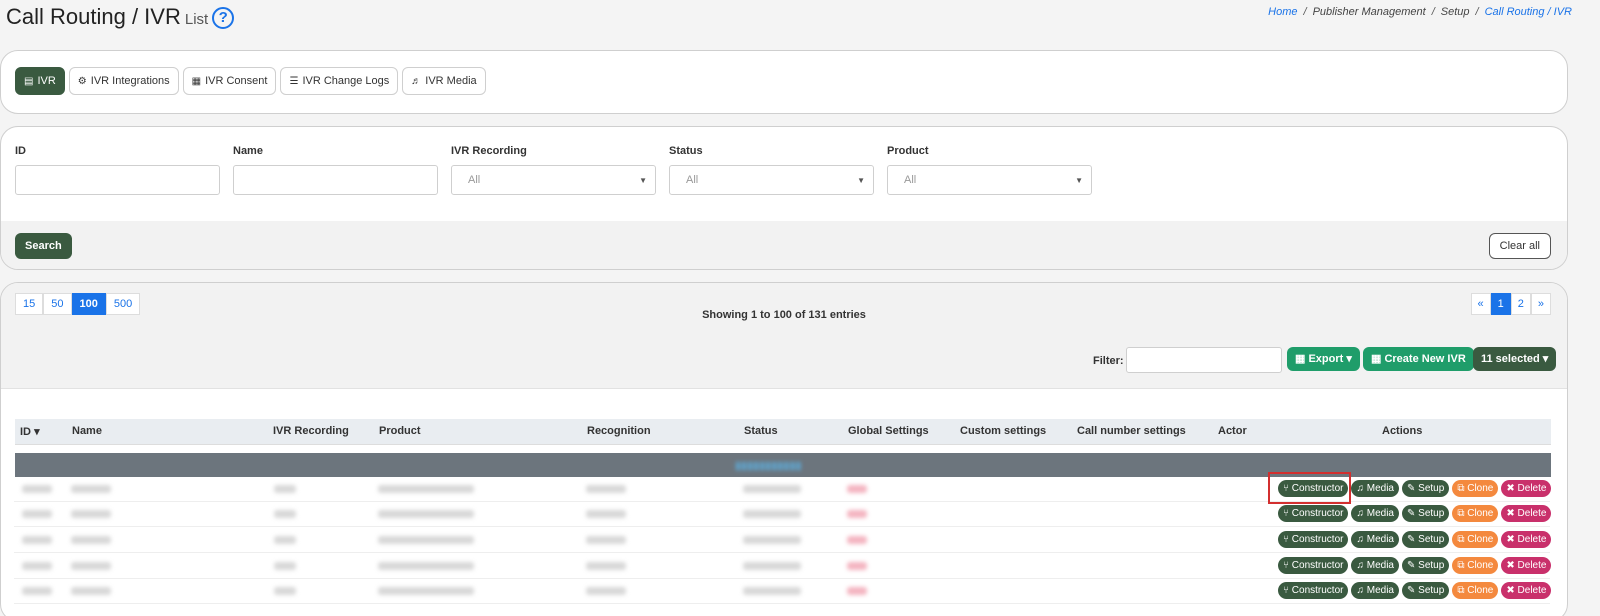  What do you see at coordinates (1232, 431) in the screenshot?
I see `column-header-actor: Actor` at bounding box center [1232, 431].